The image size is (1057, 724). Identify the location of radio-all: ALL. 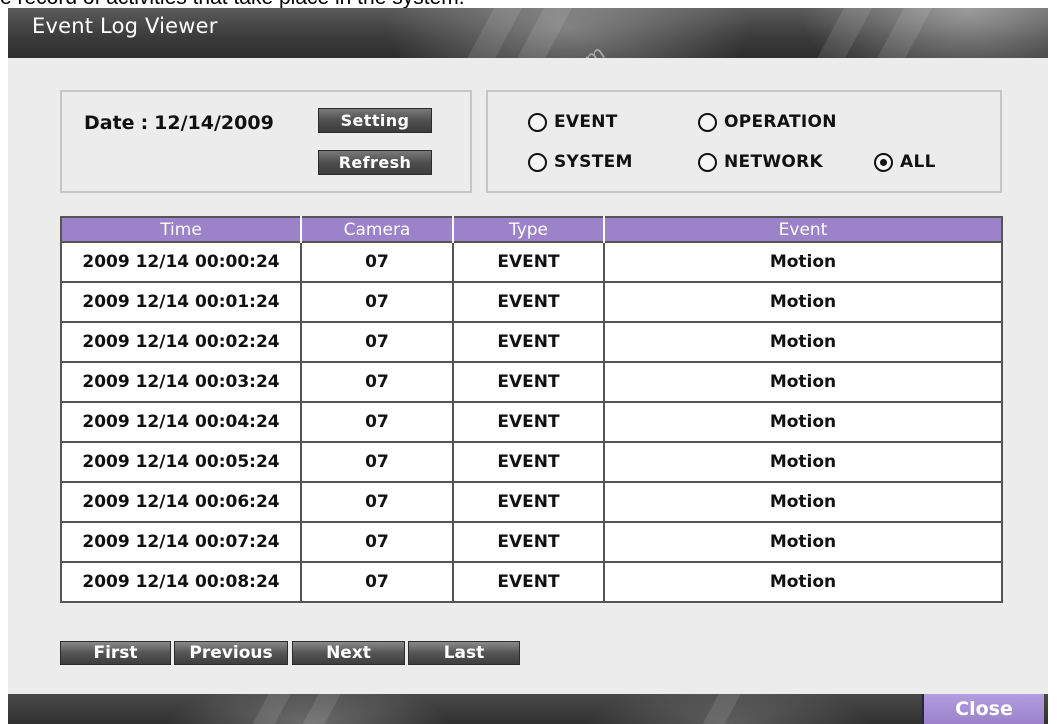
(905, 162).